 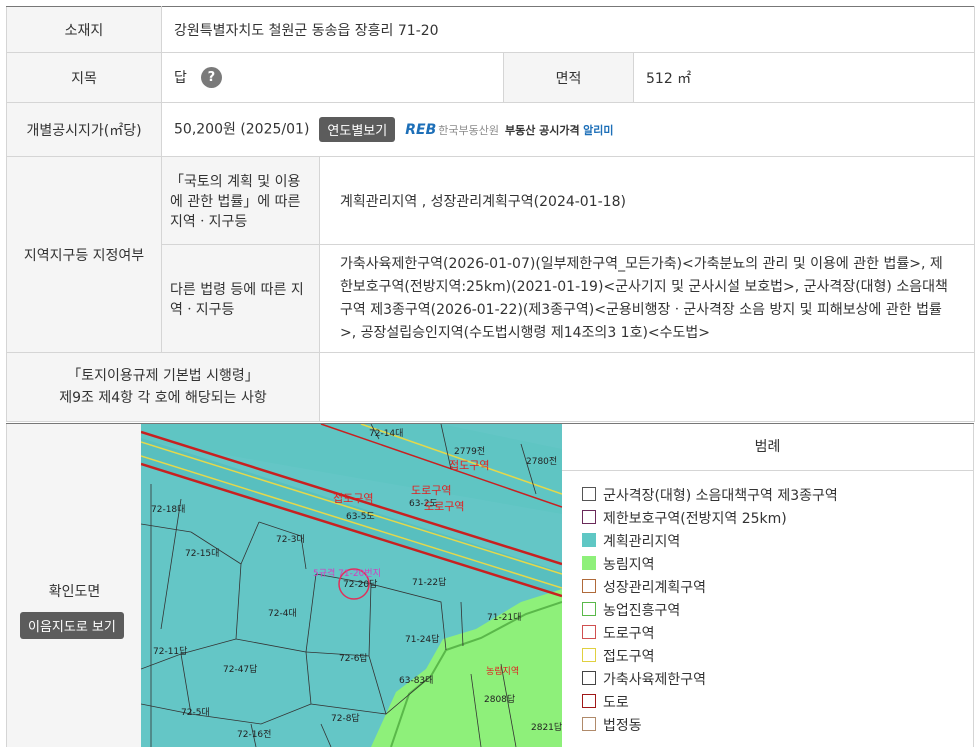 I want to click on legend-label: 군사격장(대형) 소음대책구역 제3종구역, so click(x=720, y=496).